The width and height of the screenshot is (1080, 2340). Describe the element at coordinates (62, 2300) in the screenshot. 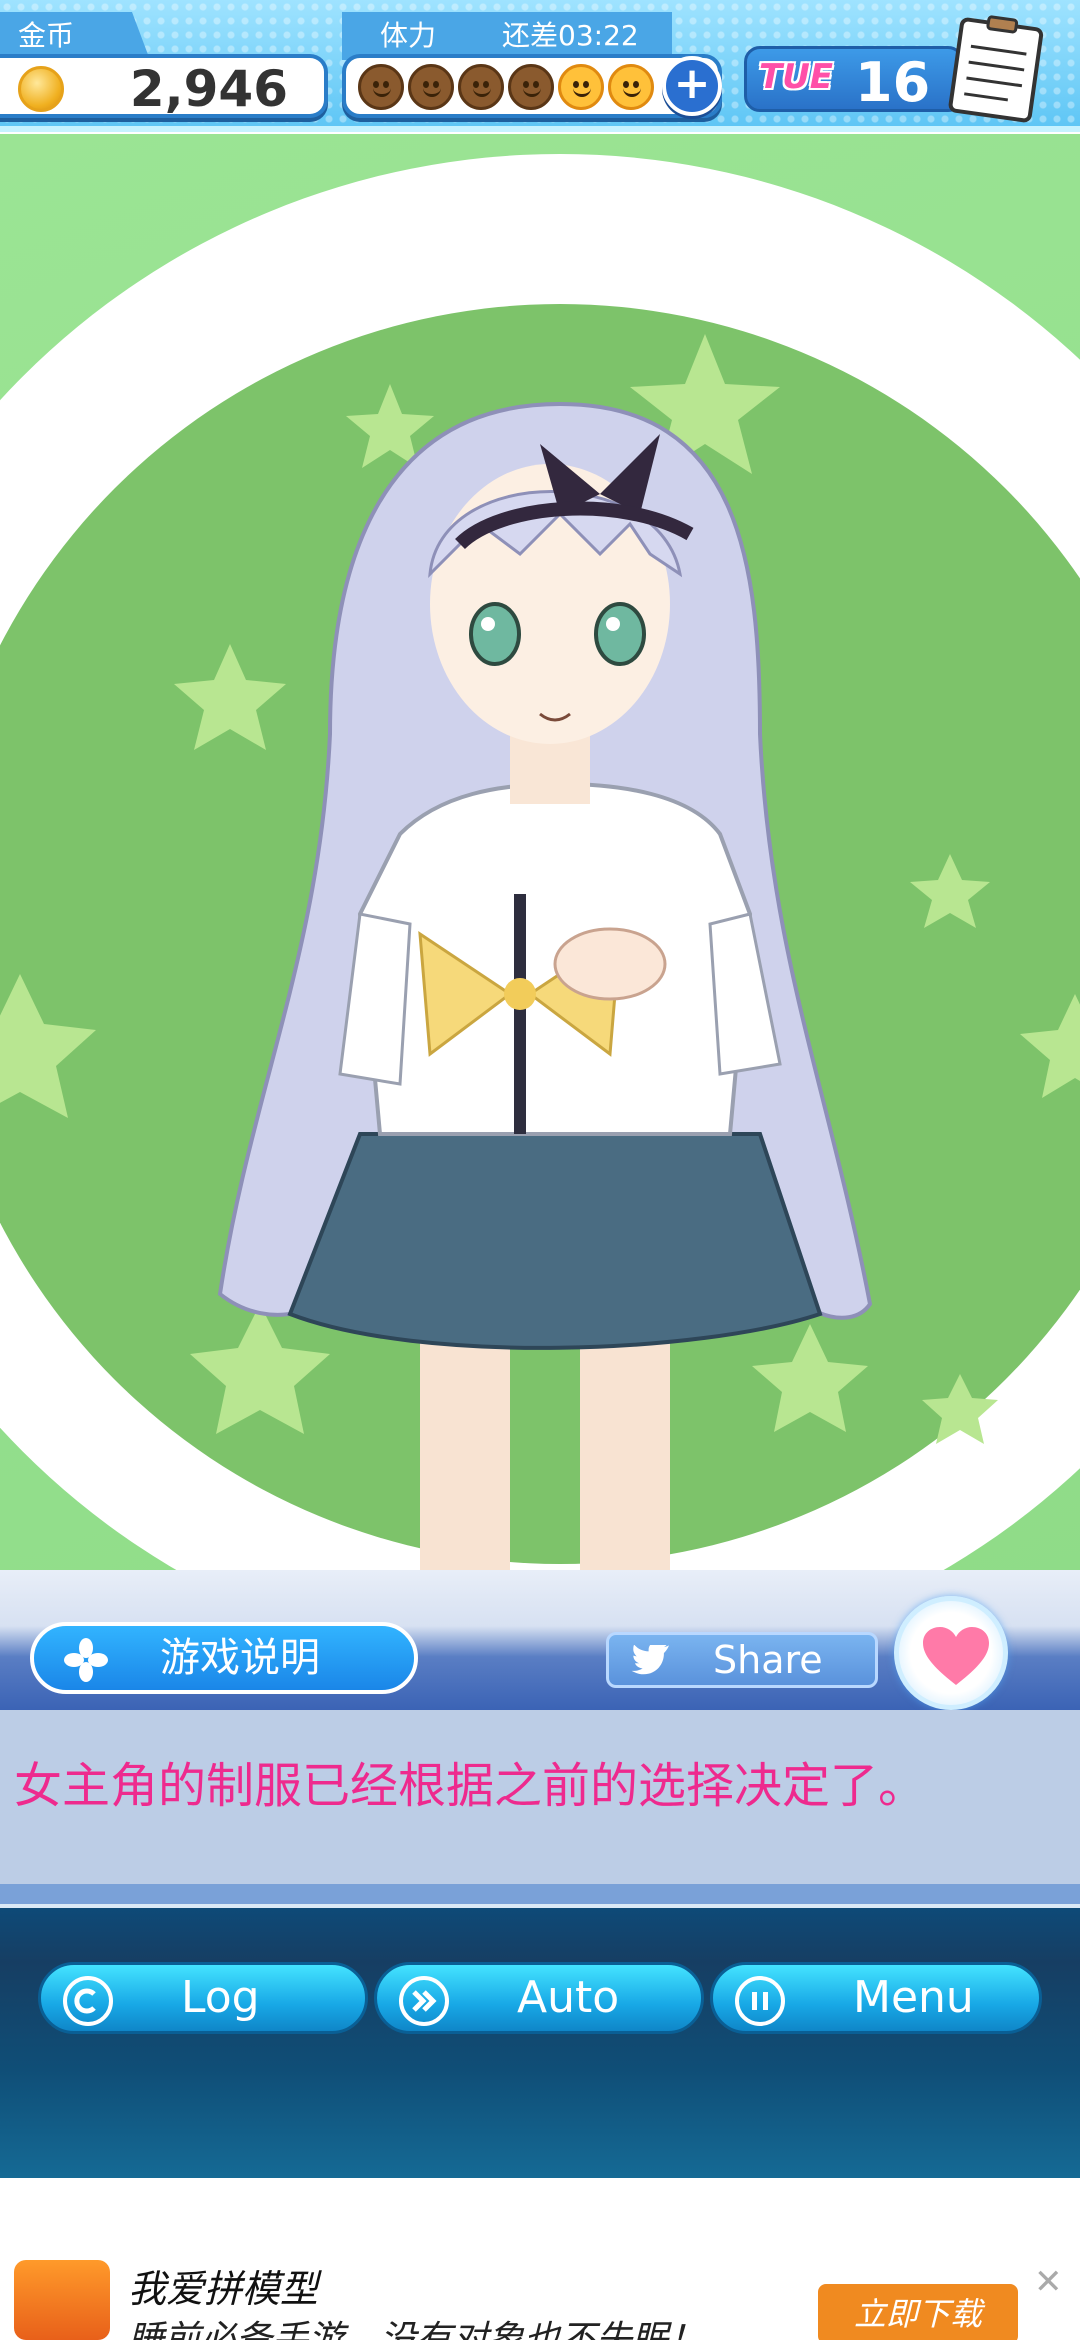

I see `ad-app-icon` at that location.